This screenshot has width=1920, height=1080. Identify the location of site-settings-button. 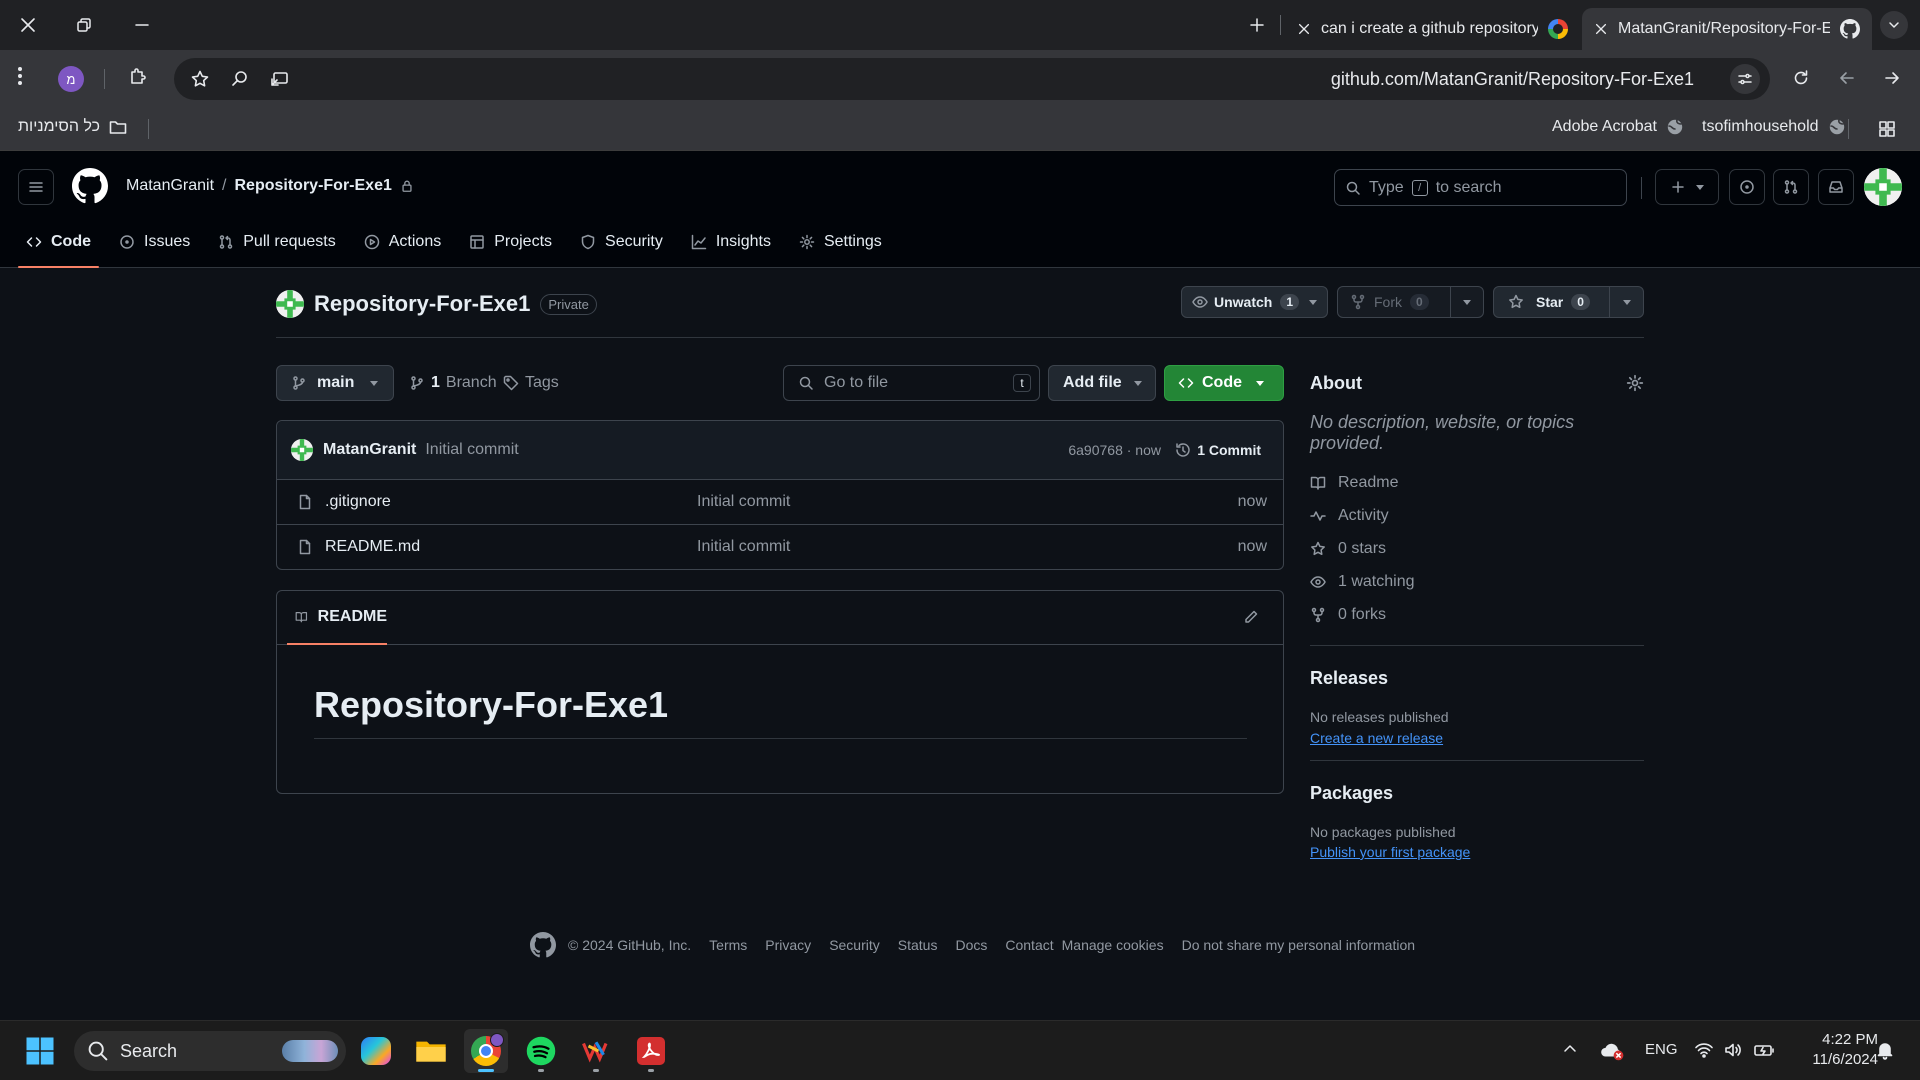
(1745, 79).